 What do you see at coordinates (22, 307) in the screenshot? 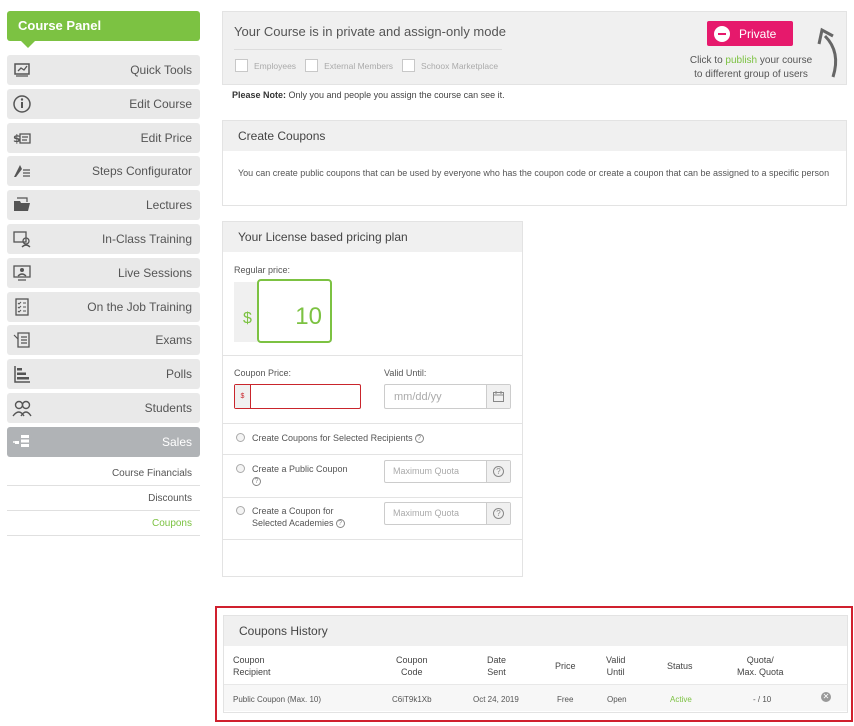
I see `checklist-icon` at bounding box center [22, 307].